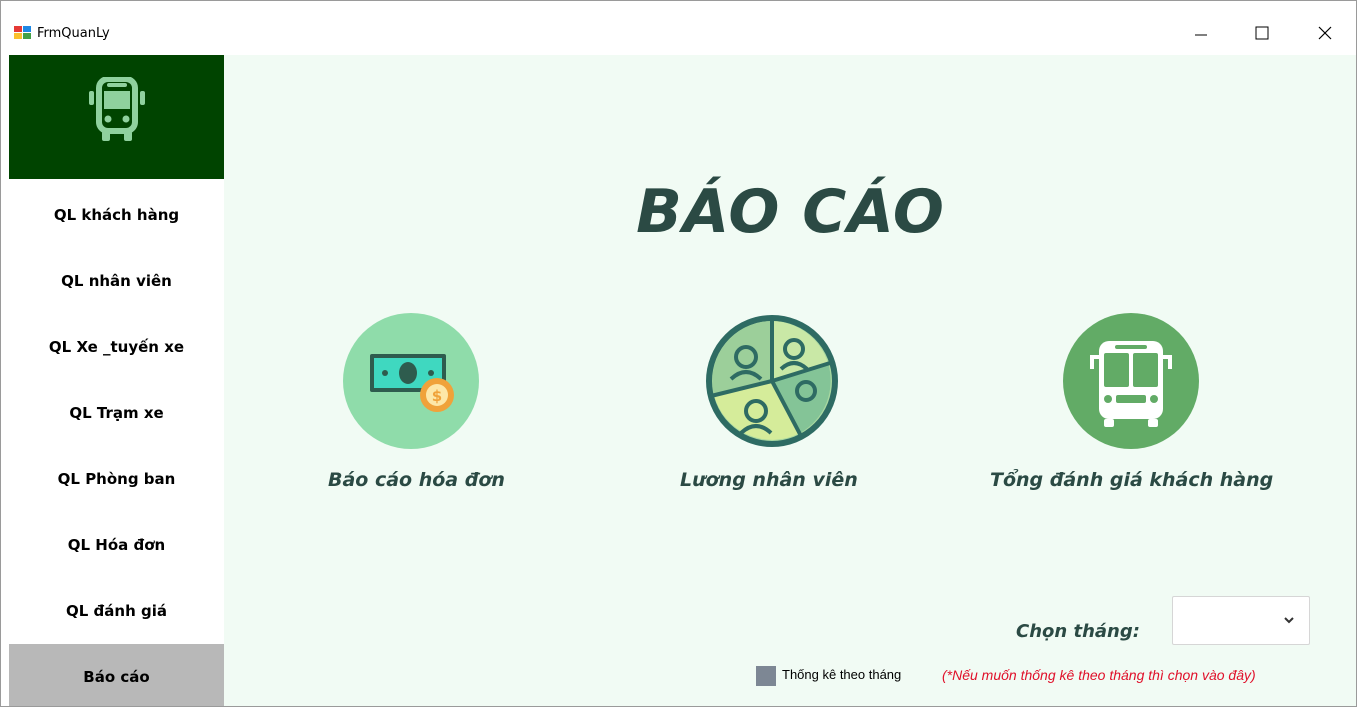 The width and height of the screenshot is (1357, 707). Describe the element at coordinates (1078, 631) in the screenshot. I see `month-label: Chọn tháng:` at that location.